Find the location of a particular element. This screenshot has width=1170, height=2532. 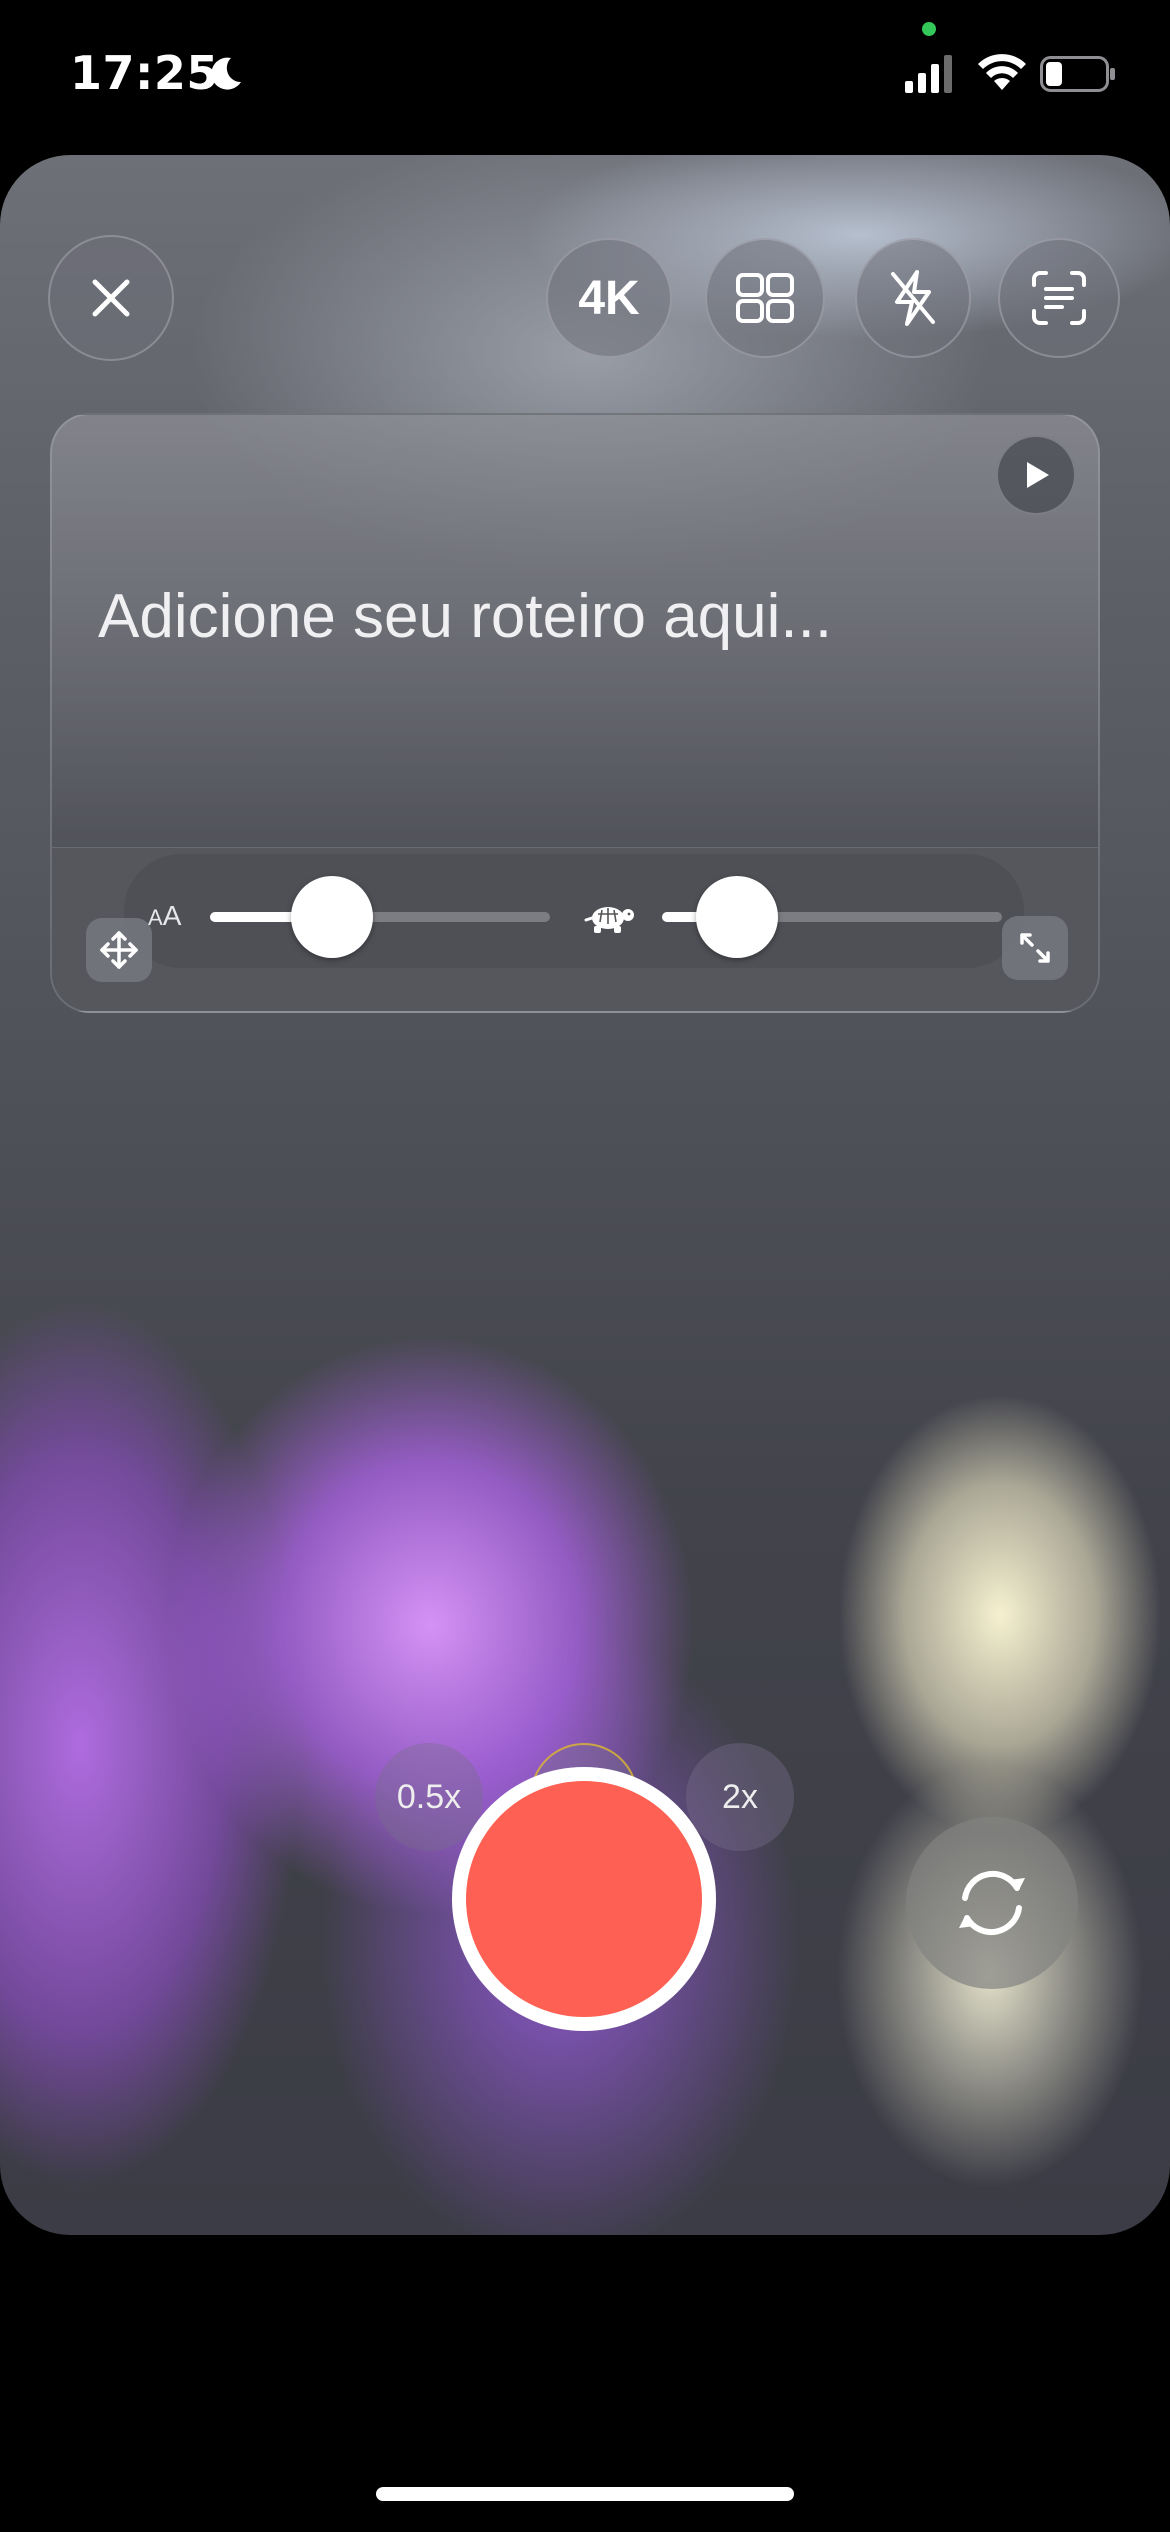

grid-button is located at coordinates (765, 298).